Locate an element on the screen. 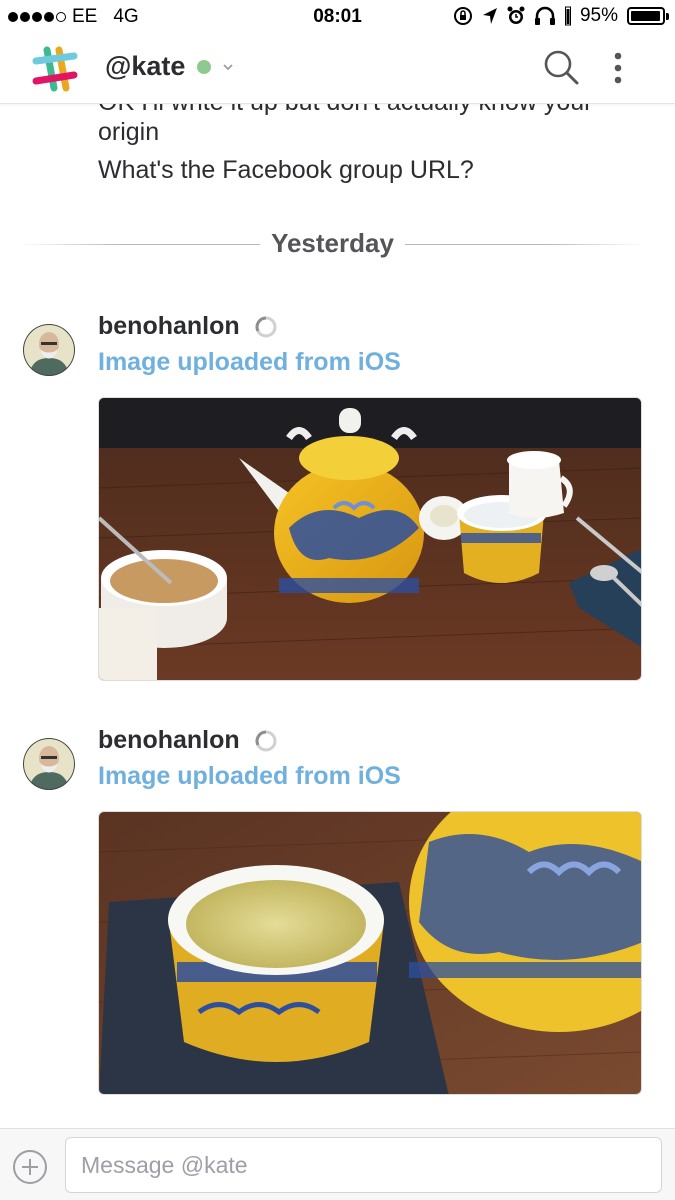  status-bar: EE 4G 08:01 95% is located at coordinates (337, 17).